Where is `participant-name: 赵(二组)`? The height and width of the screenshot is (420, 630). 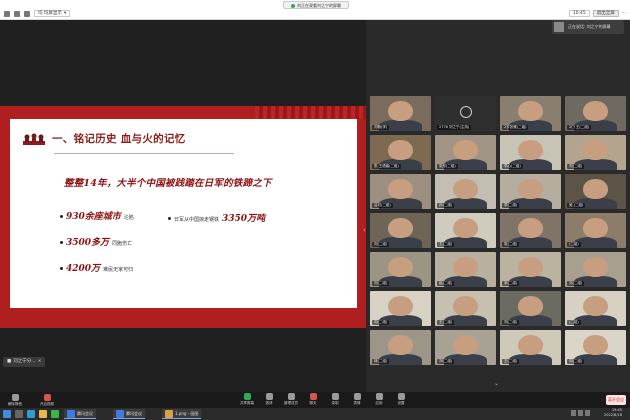
participant-name: 赵(二组) is located at coordinates (446, 283).